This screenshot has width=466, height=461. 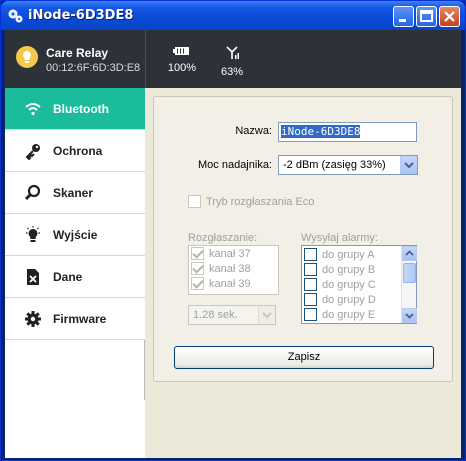 What do you see at coordinates (232, 52) in the screenshot?
I see `signal-antenna-icon` at bounding box center [232, 52].